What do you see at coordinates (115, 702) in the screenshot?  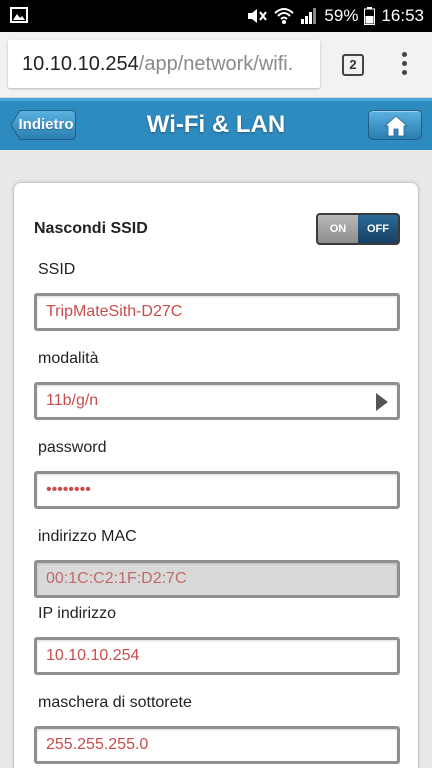 I see `subnet-label: maschera di sottorete` at bounding box center [115, 702].